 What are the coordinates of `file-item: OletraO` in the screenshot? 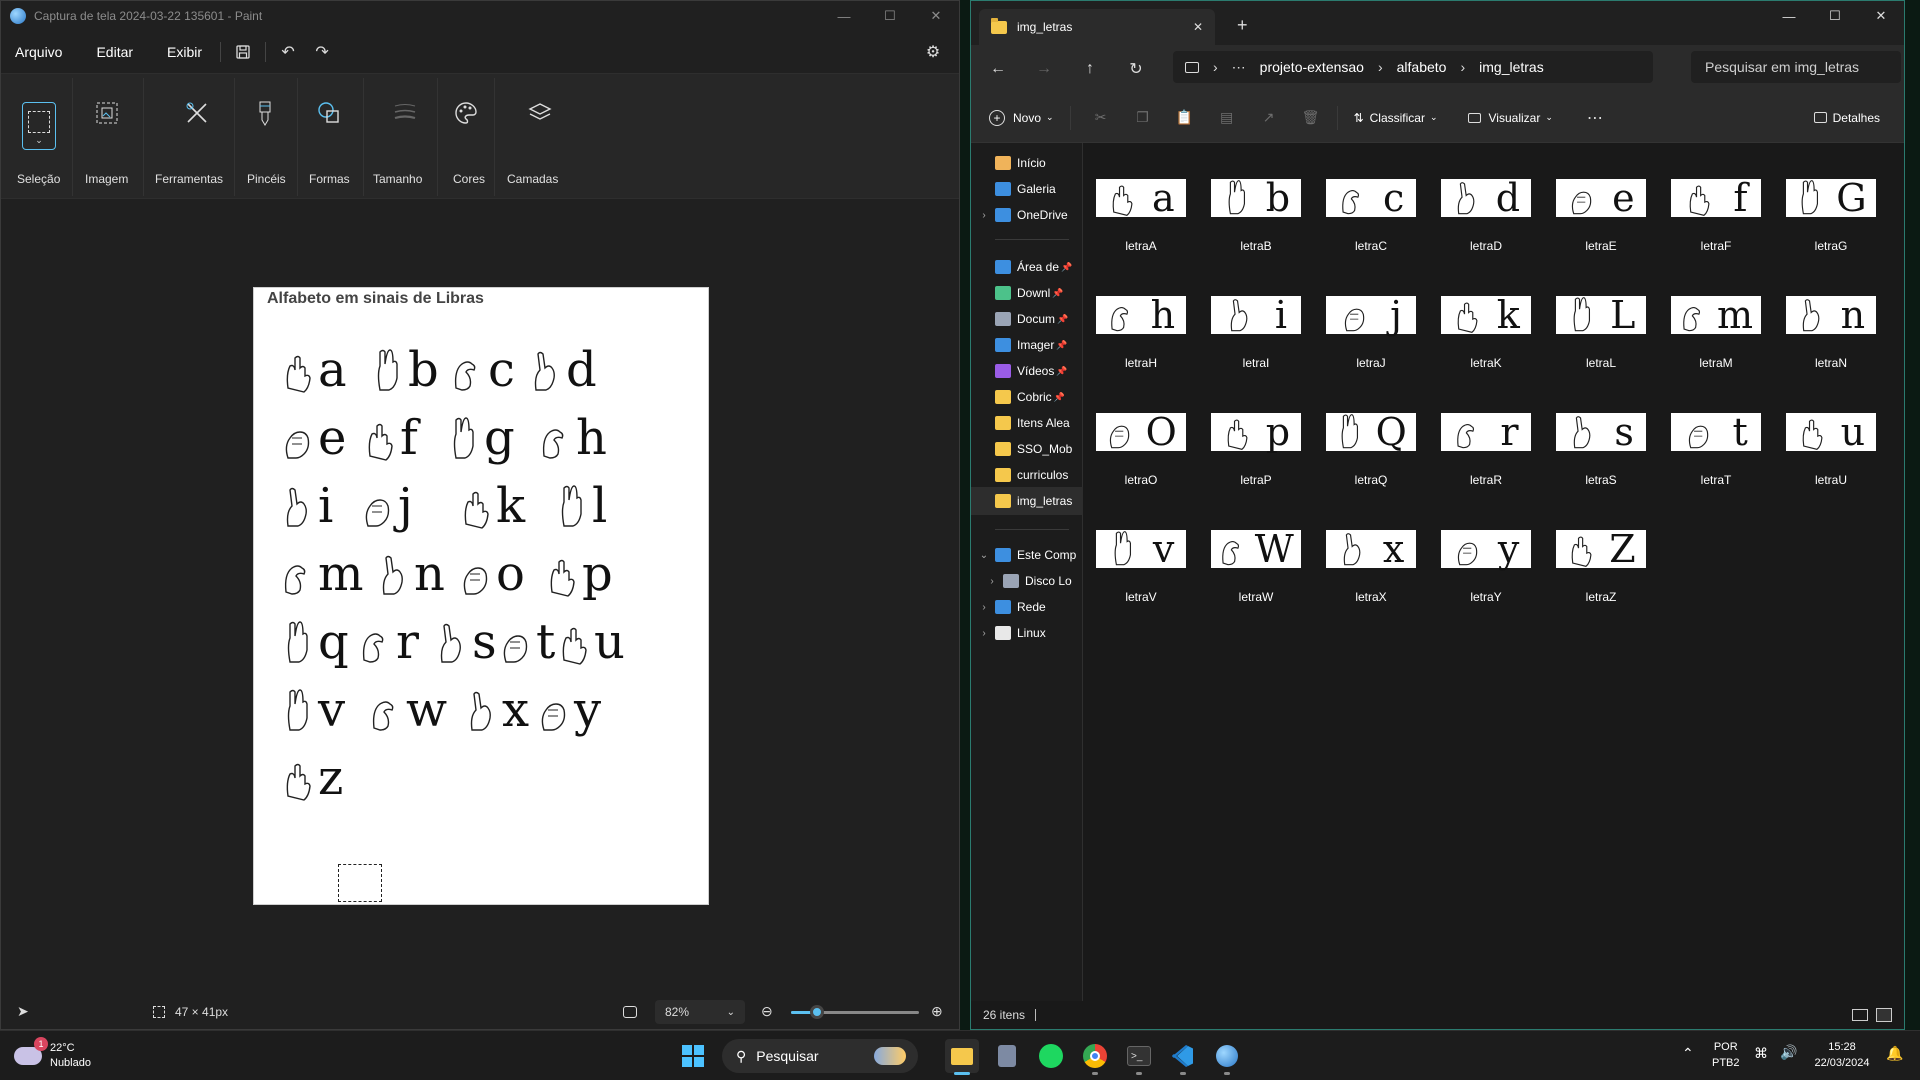 It's located at (1141, 436).